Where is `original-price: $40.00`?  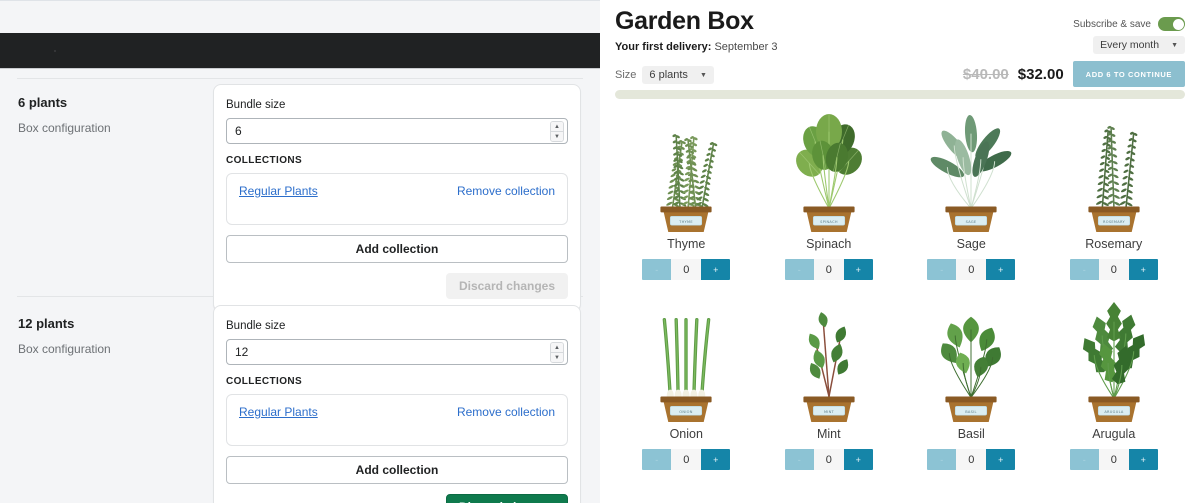
original-price: $40.00 is located at coordinates (985, 74).